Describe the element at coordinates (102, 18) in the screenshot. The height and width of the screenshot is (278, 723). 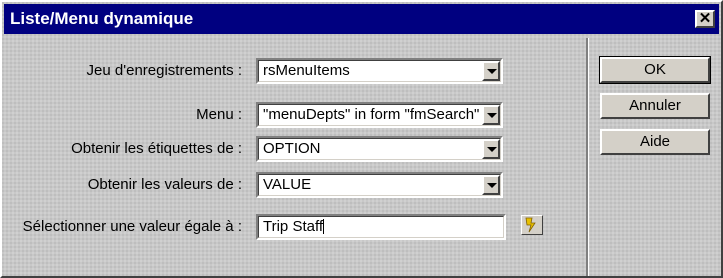
I see `window-title: Liste/Menu dynamique` at that location.